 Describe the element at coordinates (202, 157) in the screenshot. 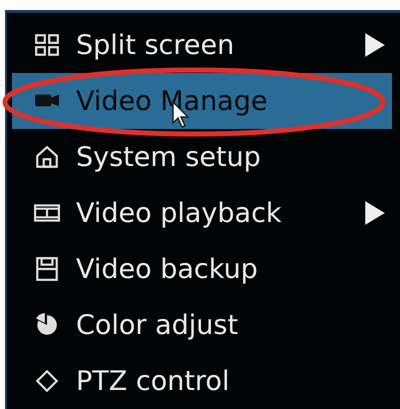

I see `menu-item: System setup` at that location.